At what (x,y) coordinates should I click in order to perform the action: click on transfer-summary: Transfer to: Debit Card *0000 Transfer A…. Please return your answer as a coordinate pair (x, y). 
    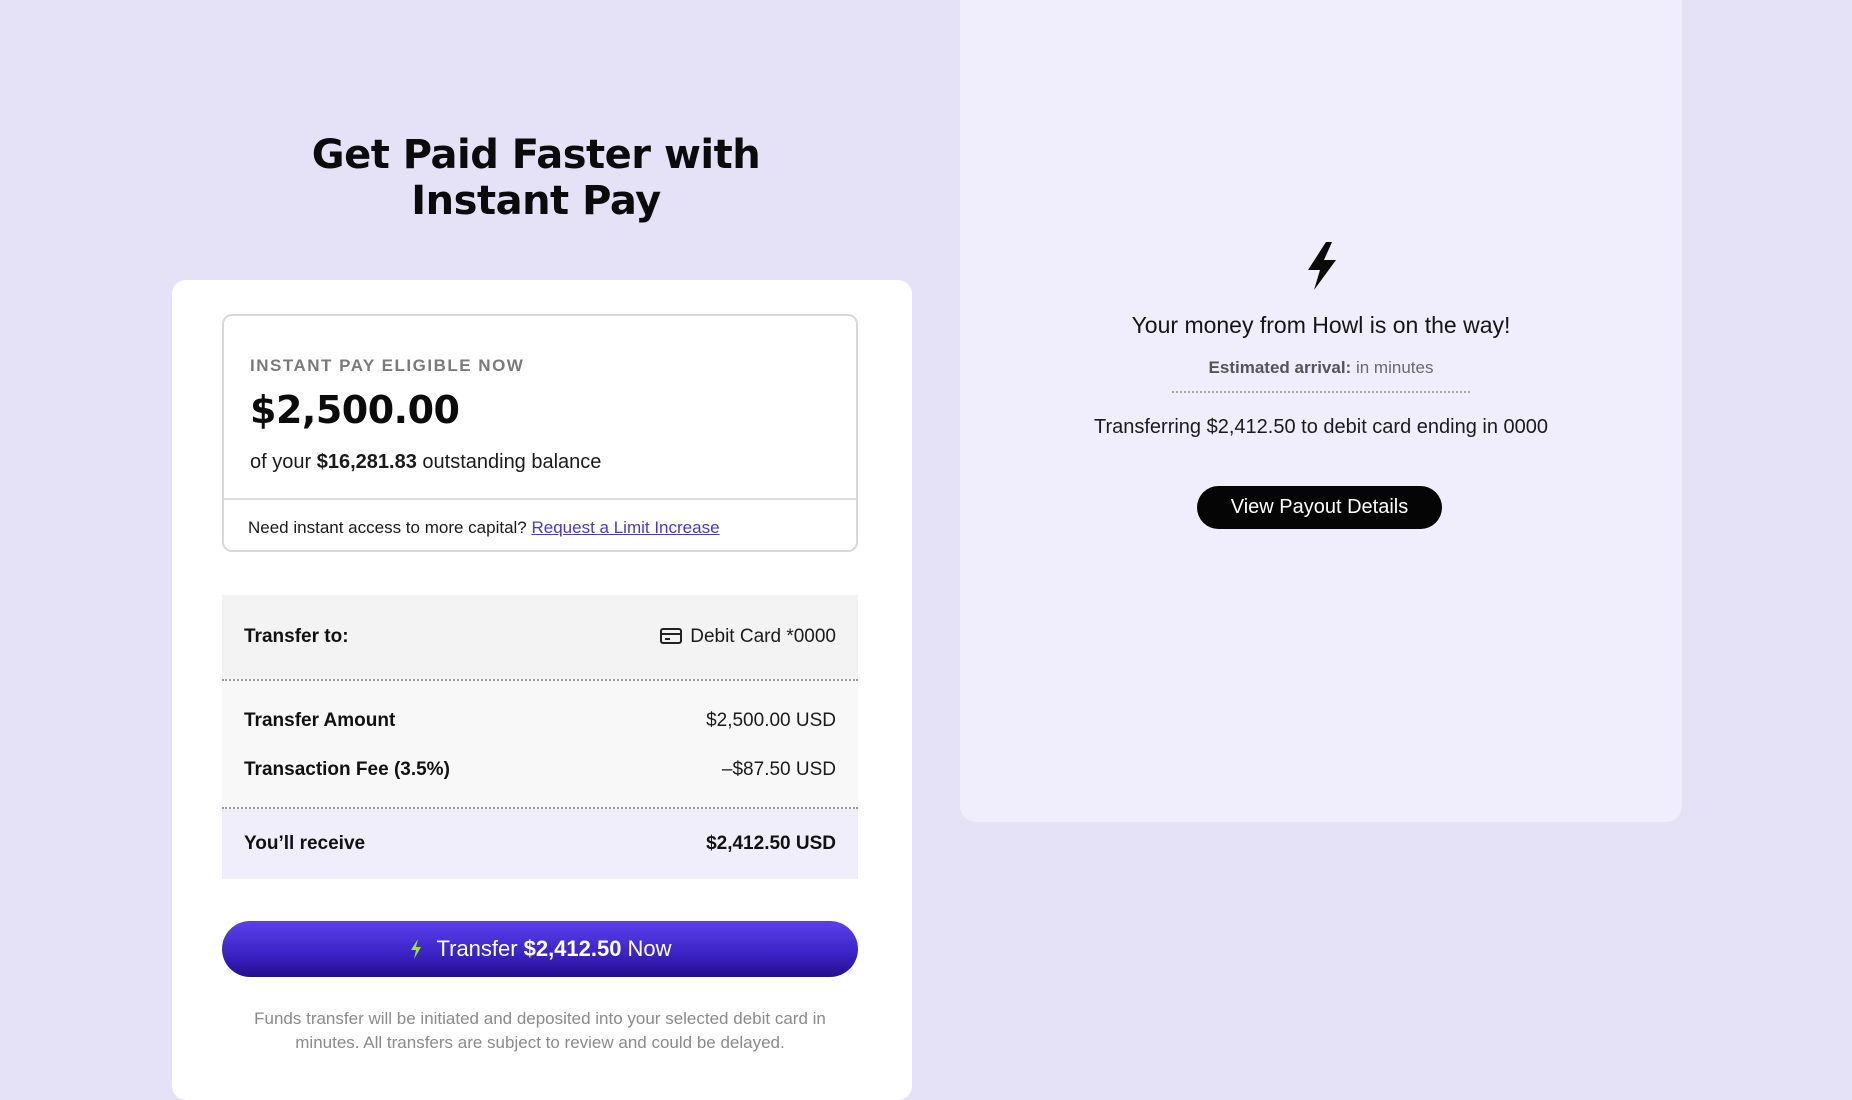
    Looking at the image, I should click on (540, 737).